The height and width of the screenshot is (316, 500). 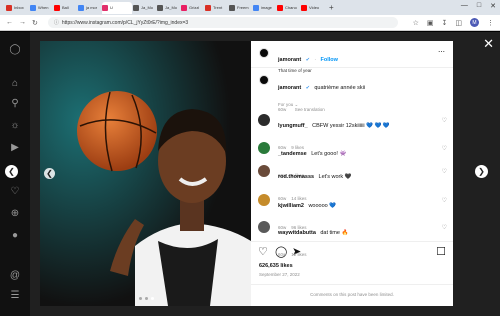 What do you see at coordinates (56, 22) in the screenshot?
I see `site-info-icon: ⓘ` at bounding box center [56, 22].